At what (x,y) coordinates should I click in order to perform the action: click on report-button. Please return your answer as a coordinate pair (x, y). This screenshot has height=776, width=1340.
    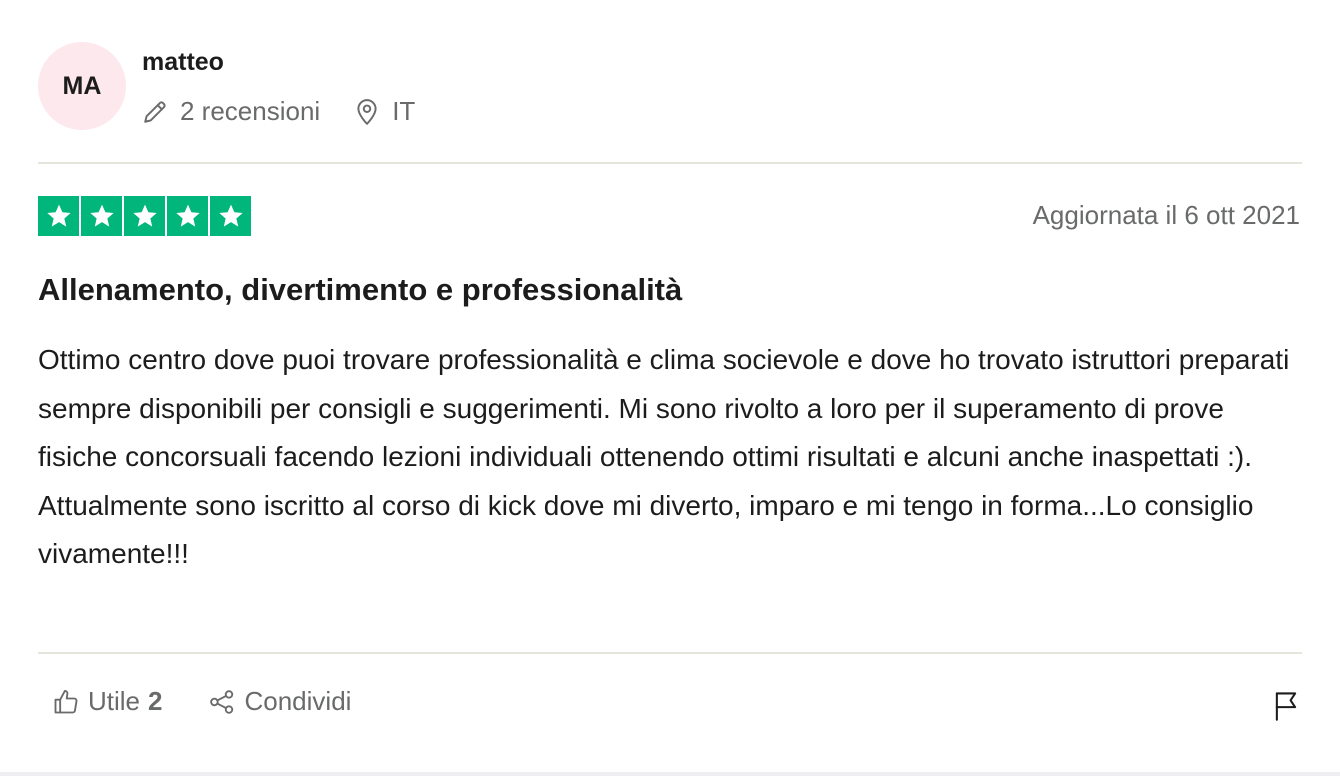
    Looking at the image, I should click on (1286, 708).